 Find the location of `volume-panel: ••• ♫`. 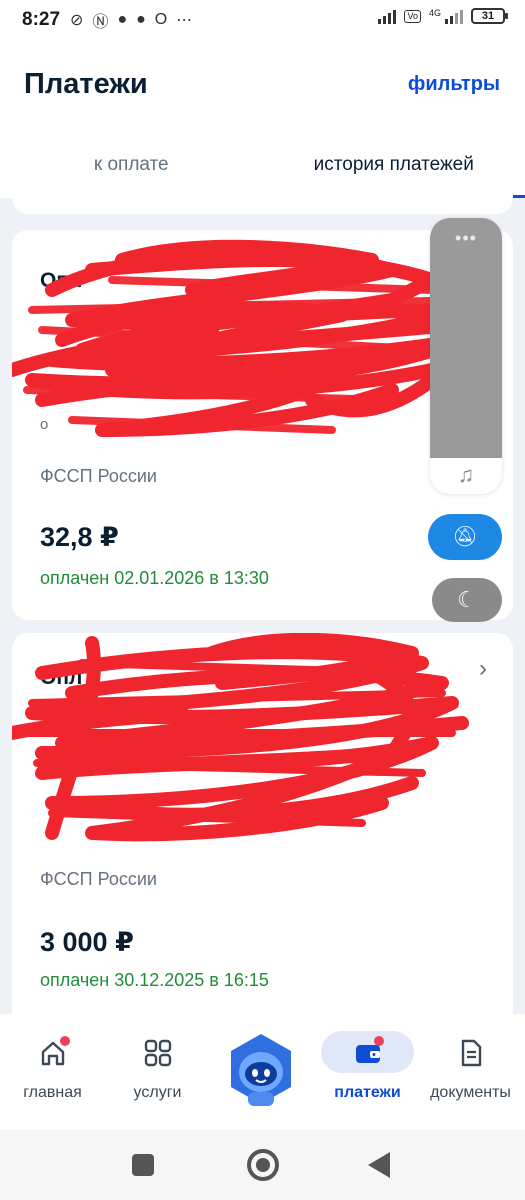

volume-panel: ••• ♫ is located at coordinates (466, 356).